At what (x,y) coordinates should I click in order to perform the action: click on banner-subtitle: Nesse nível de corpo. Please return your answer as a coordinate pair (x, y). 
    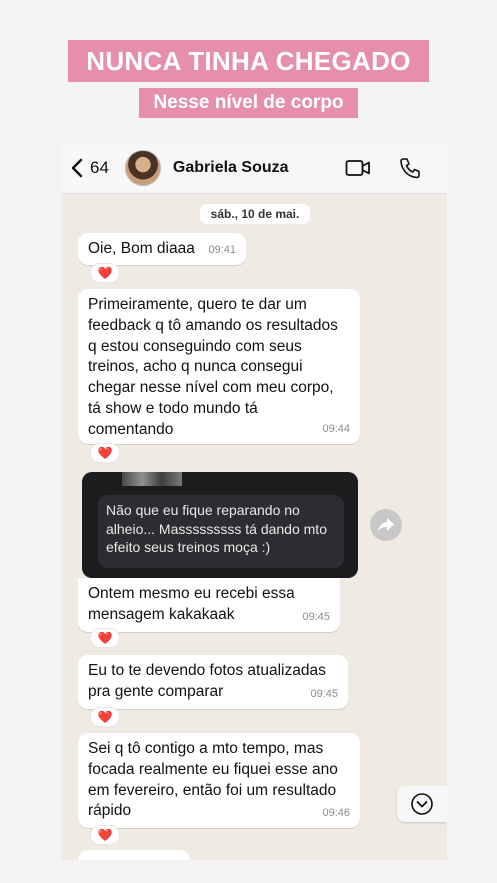
    Looking at the image, I should click on (248, 103).